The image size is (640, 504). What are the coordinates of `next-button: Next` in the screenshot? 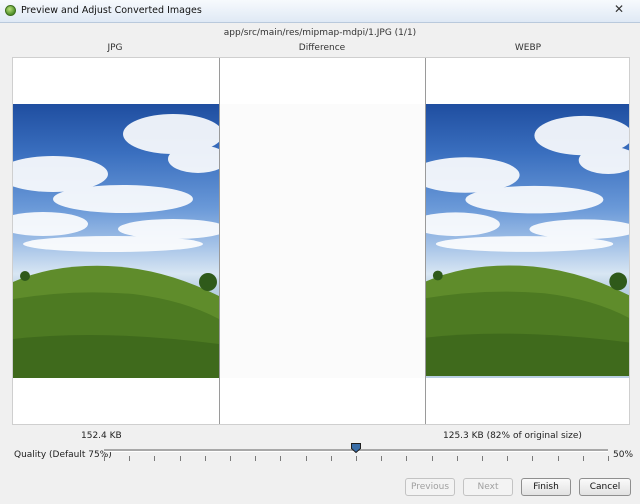 It's located at (488, 487).